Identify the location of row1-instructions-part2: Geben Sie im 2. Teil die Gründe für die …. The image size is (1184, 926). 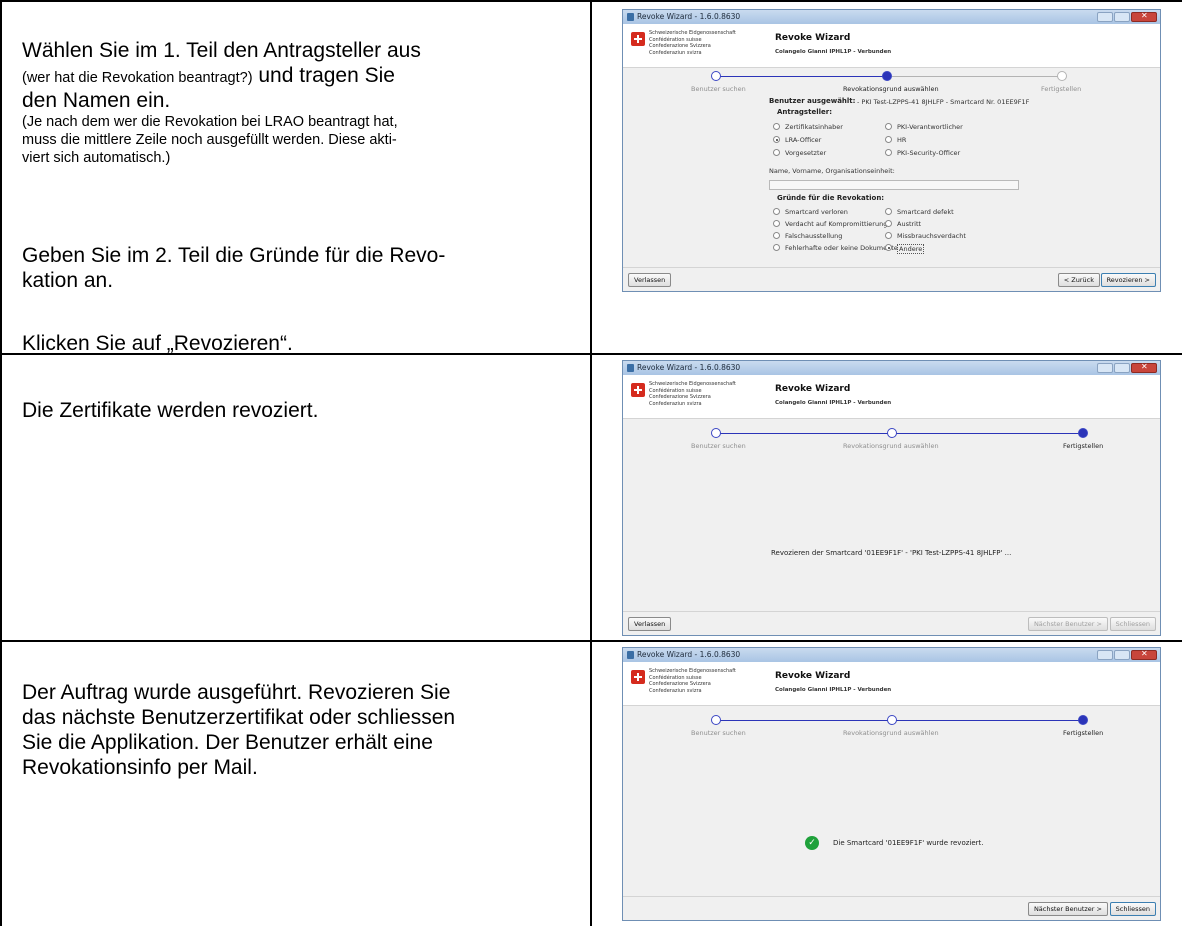
(302, 268).